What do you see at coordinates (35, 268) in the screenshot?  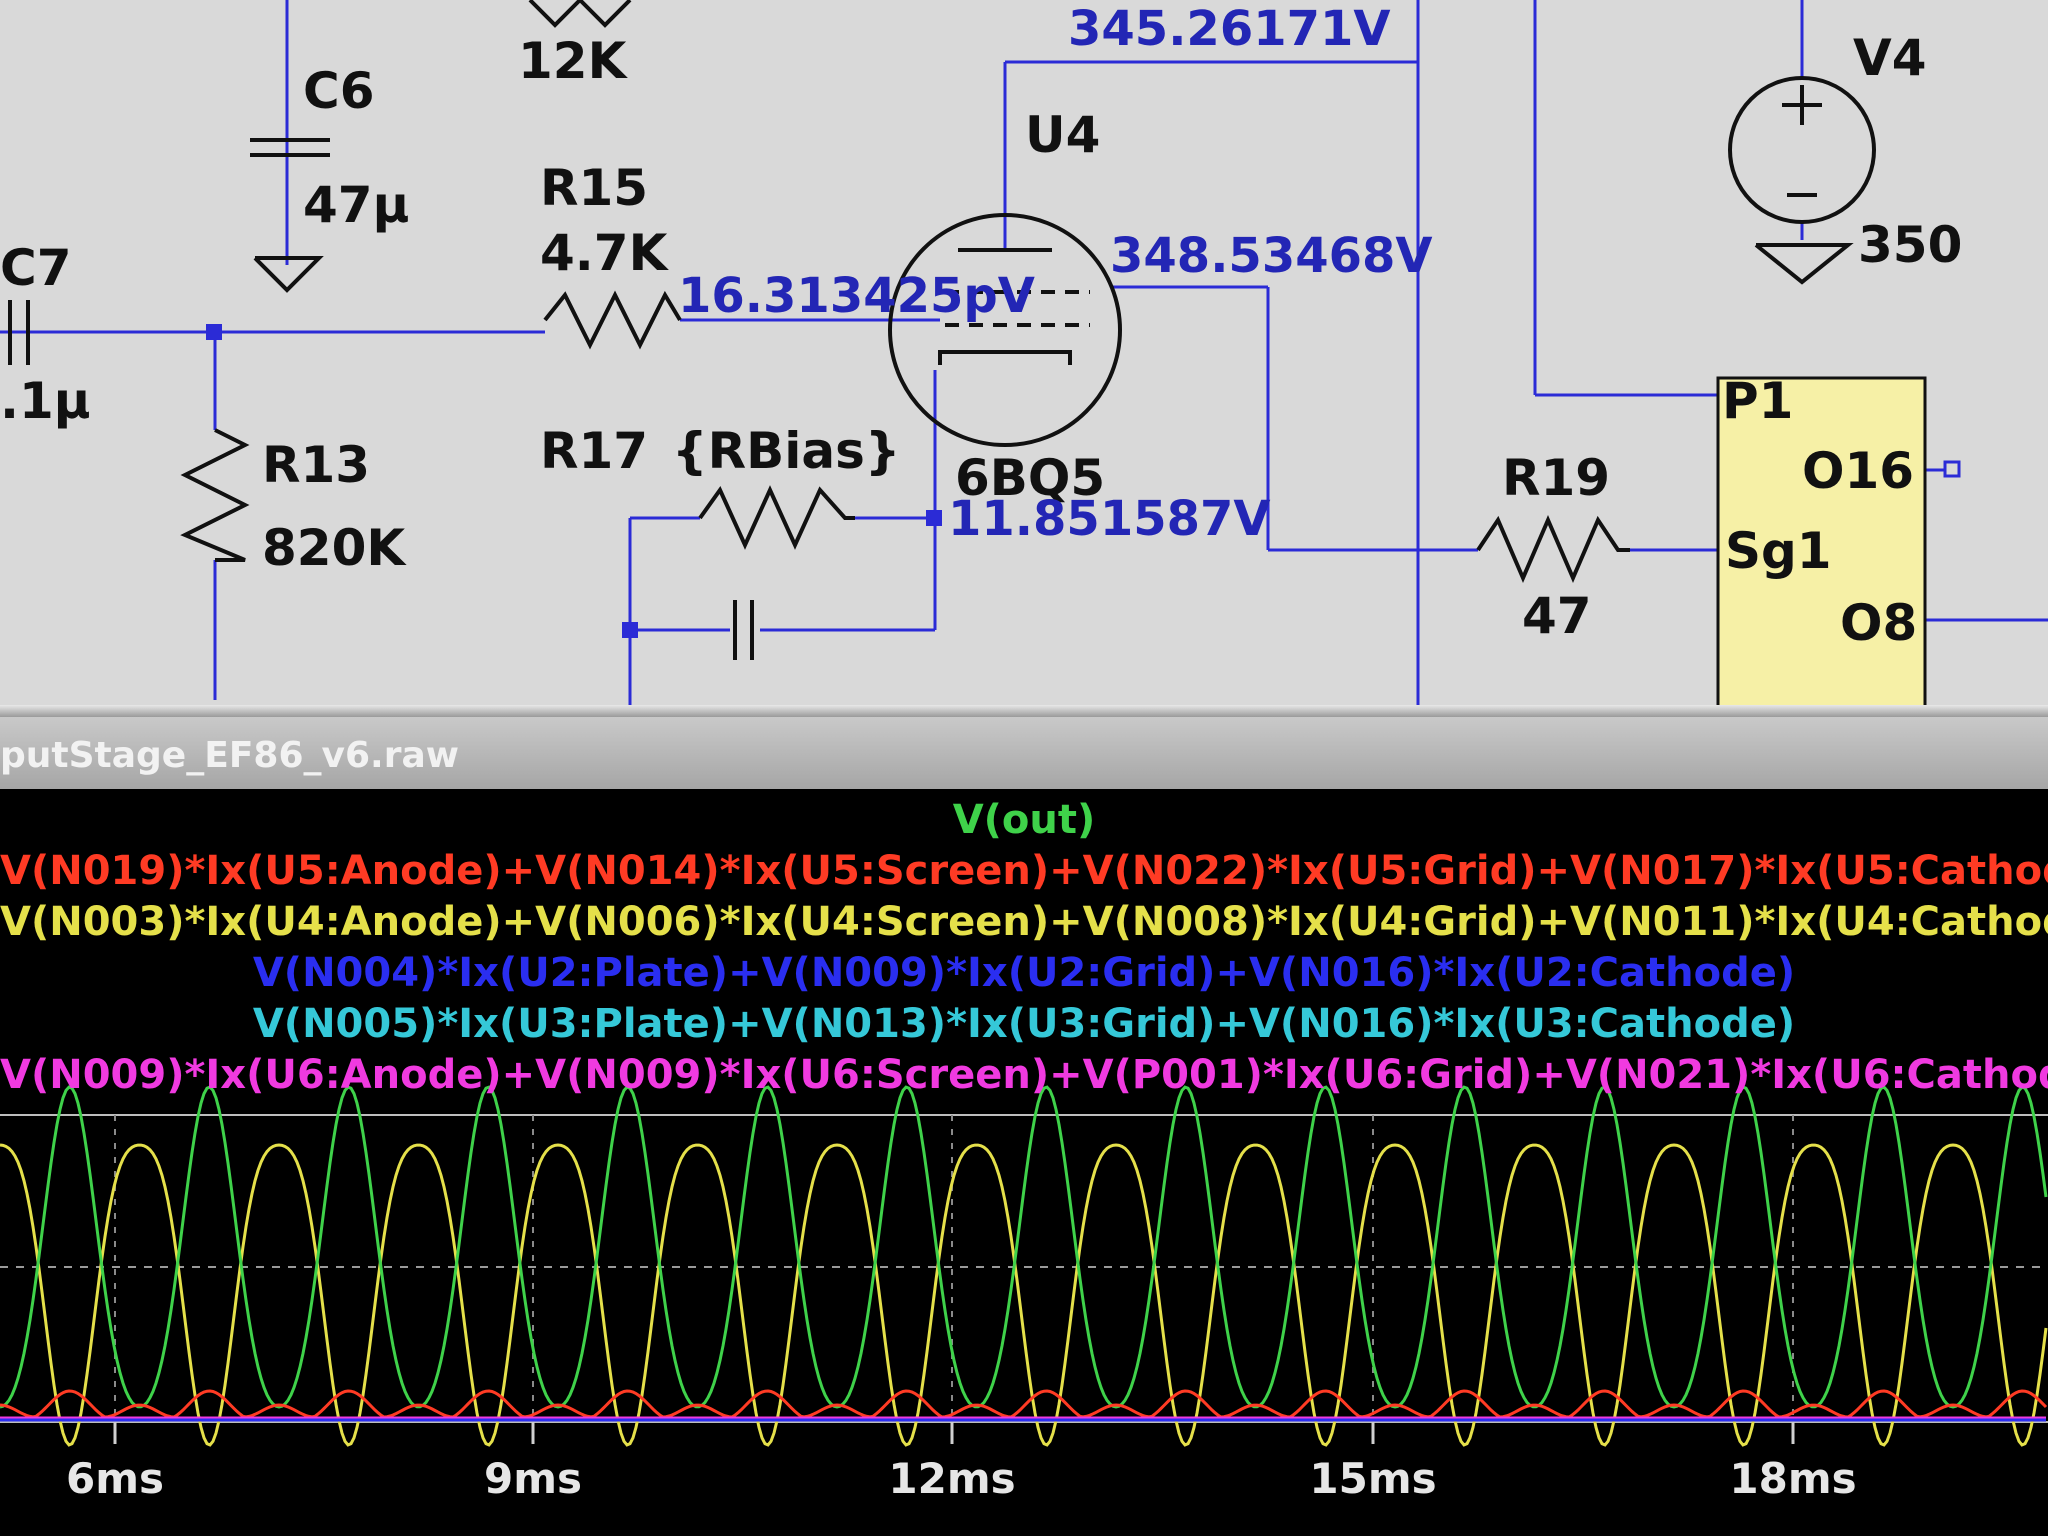 I see `c7-name: C7` at bounding box center [35, 268].